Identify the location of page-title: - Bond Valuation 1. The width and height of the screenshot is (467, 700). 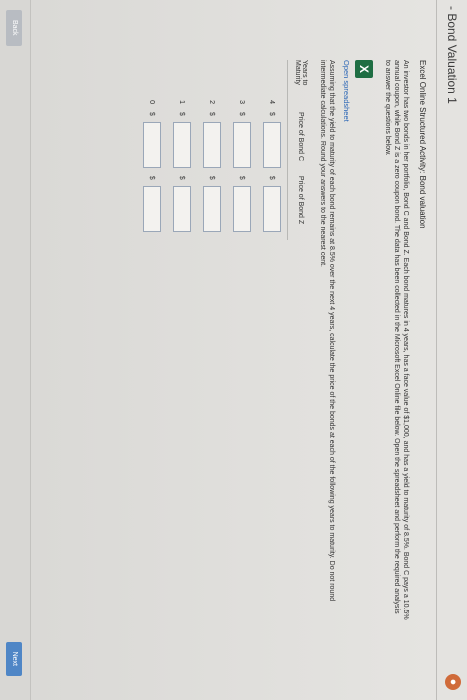
(452, 55).